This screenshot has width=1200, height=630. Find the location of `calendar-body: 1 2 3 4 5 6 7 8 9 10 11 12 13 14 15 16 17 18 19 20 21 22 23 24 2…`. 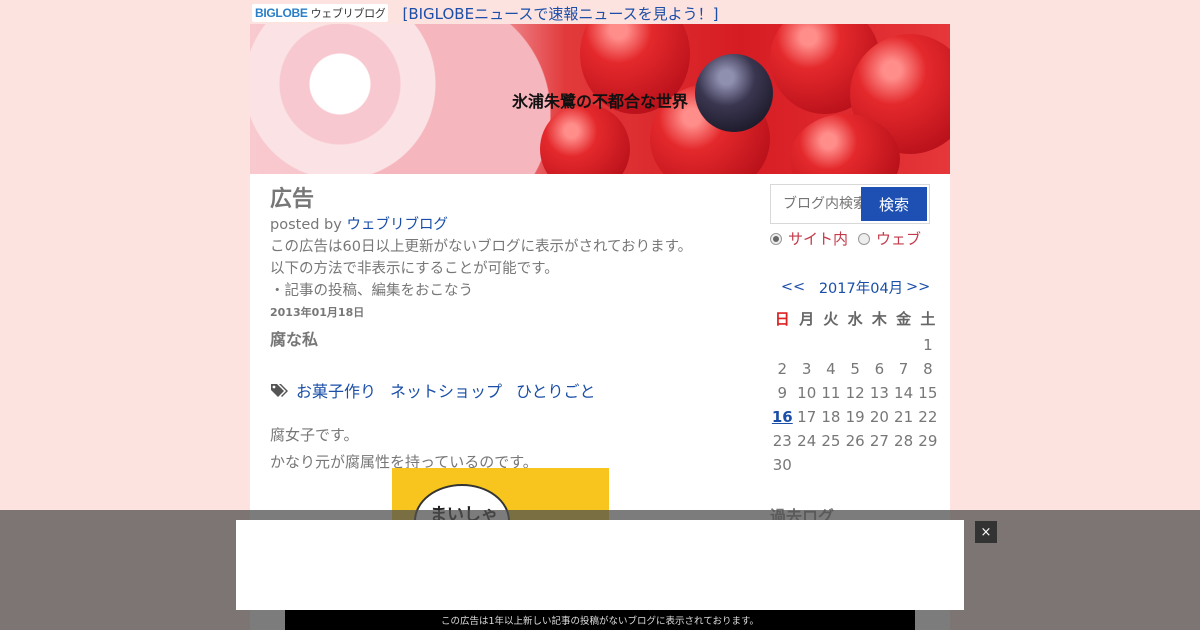

calendar-body: 1 2 3 4 5 6 7 8 9 10 11 12 13 14 15 16 17 18 19 20 21 22 23 24 2… is located at coordinates (855, 405).